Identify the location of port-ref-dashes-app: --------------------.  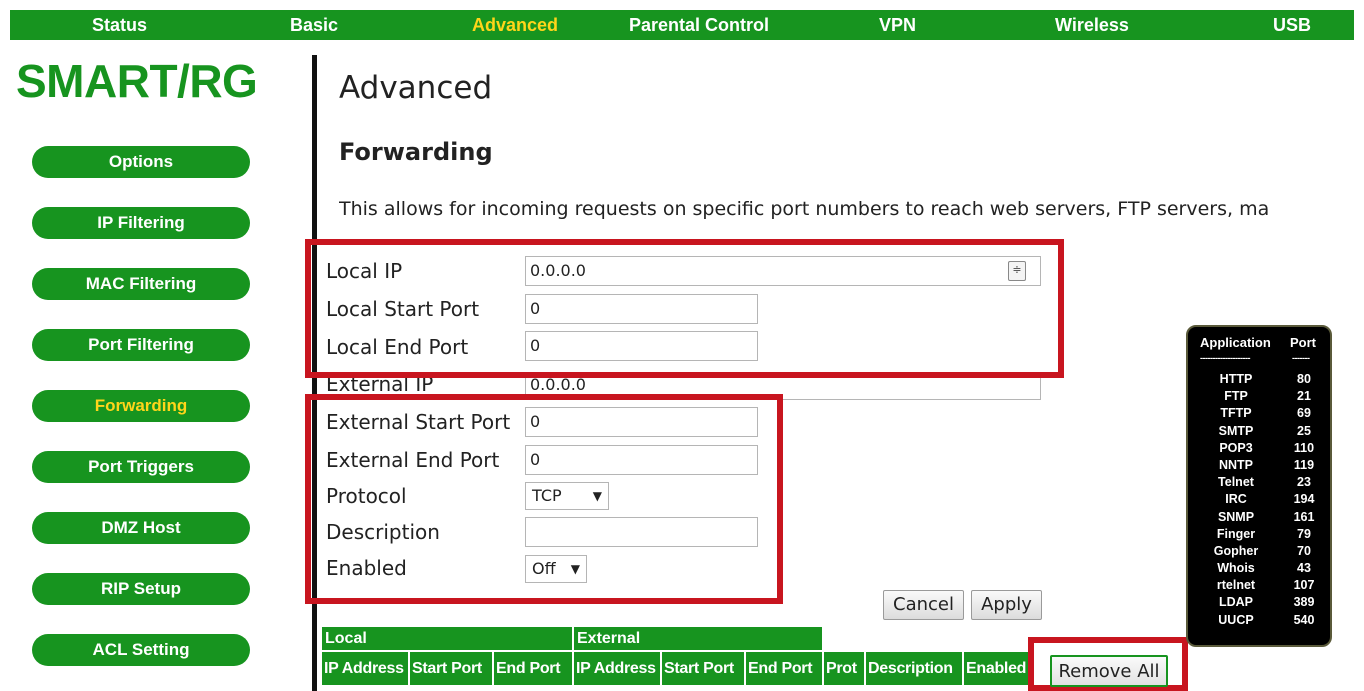
(1225, 358).